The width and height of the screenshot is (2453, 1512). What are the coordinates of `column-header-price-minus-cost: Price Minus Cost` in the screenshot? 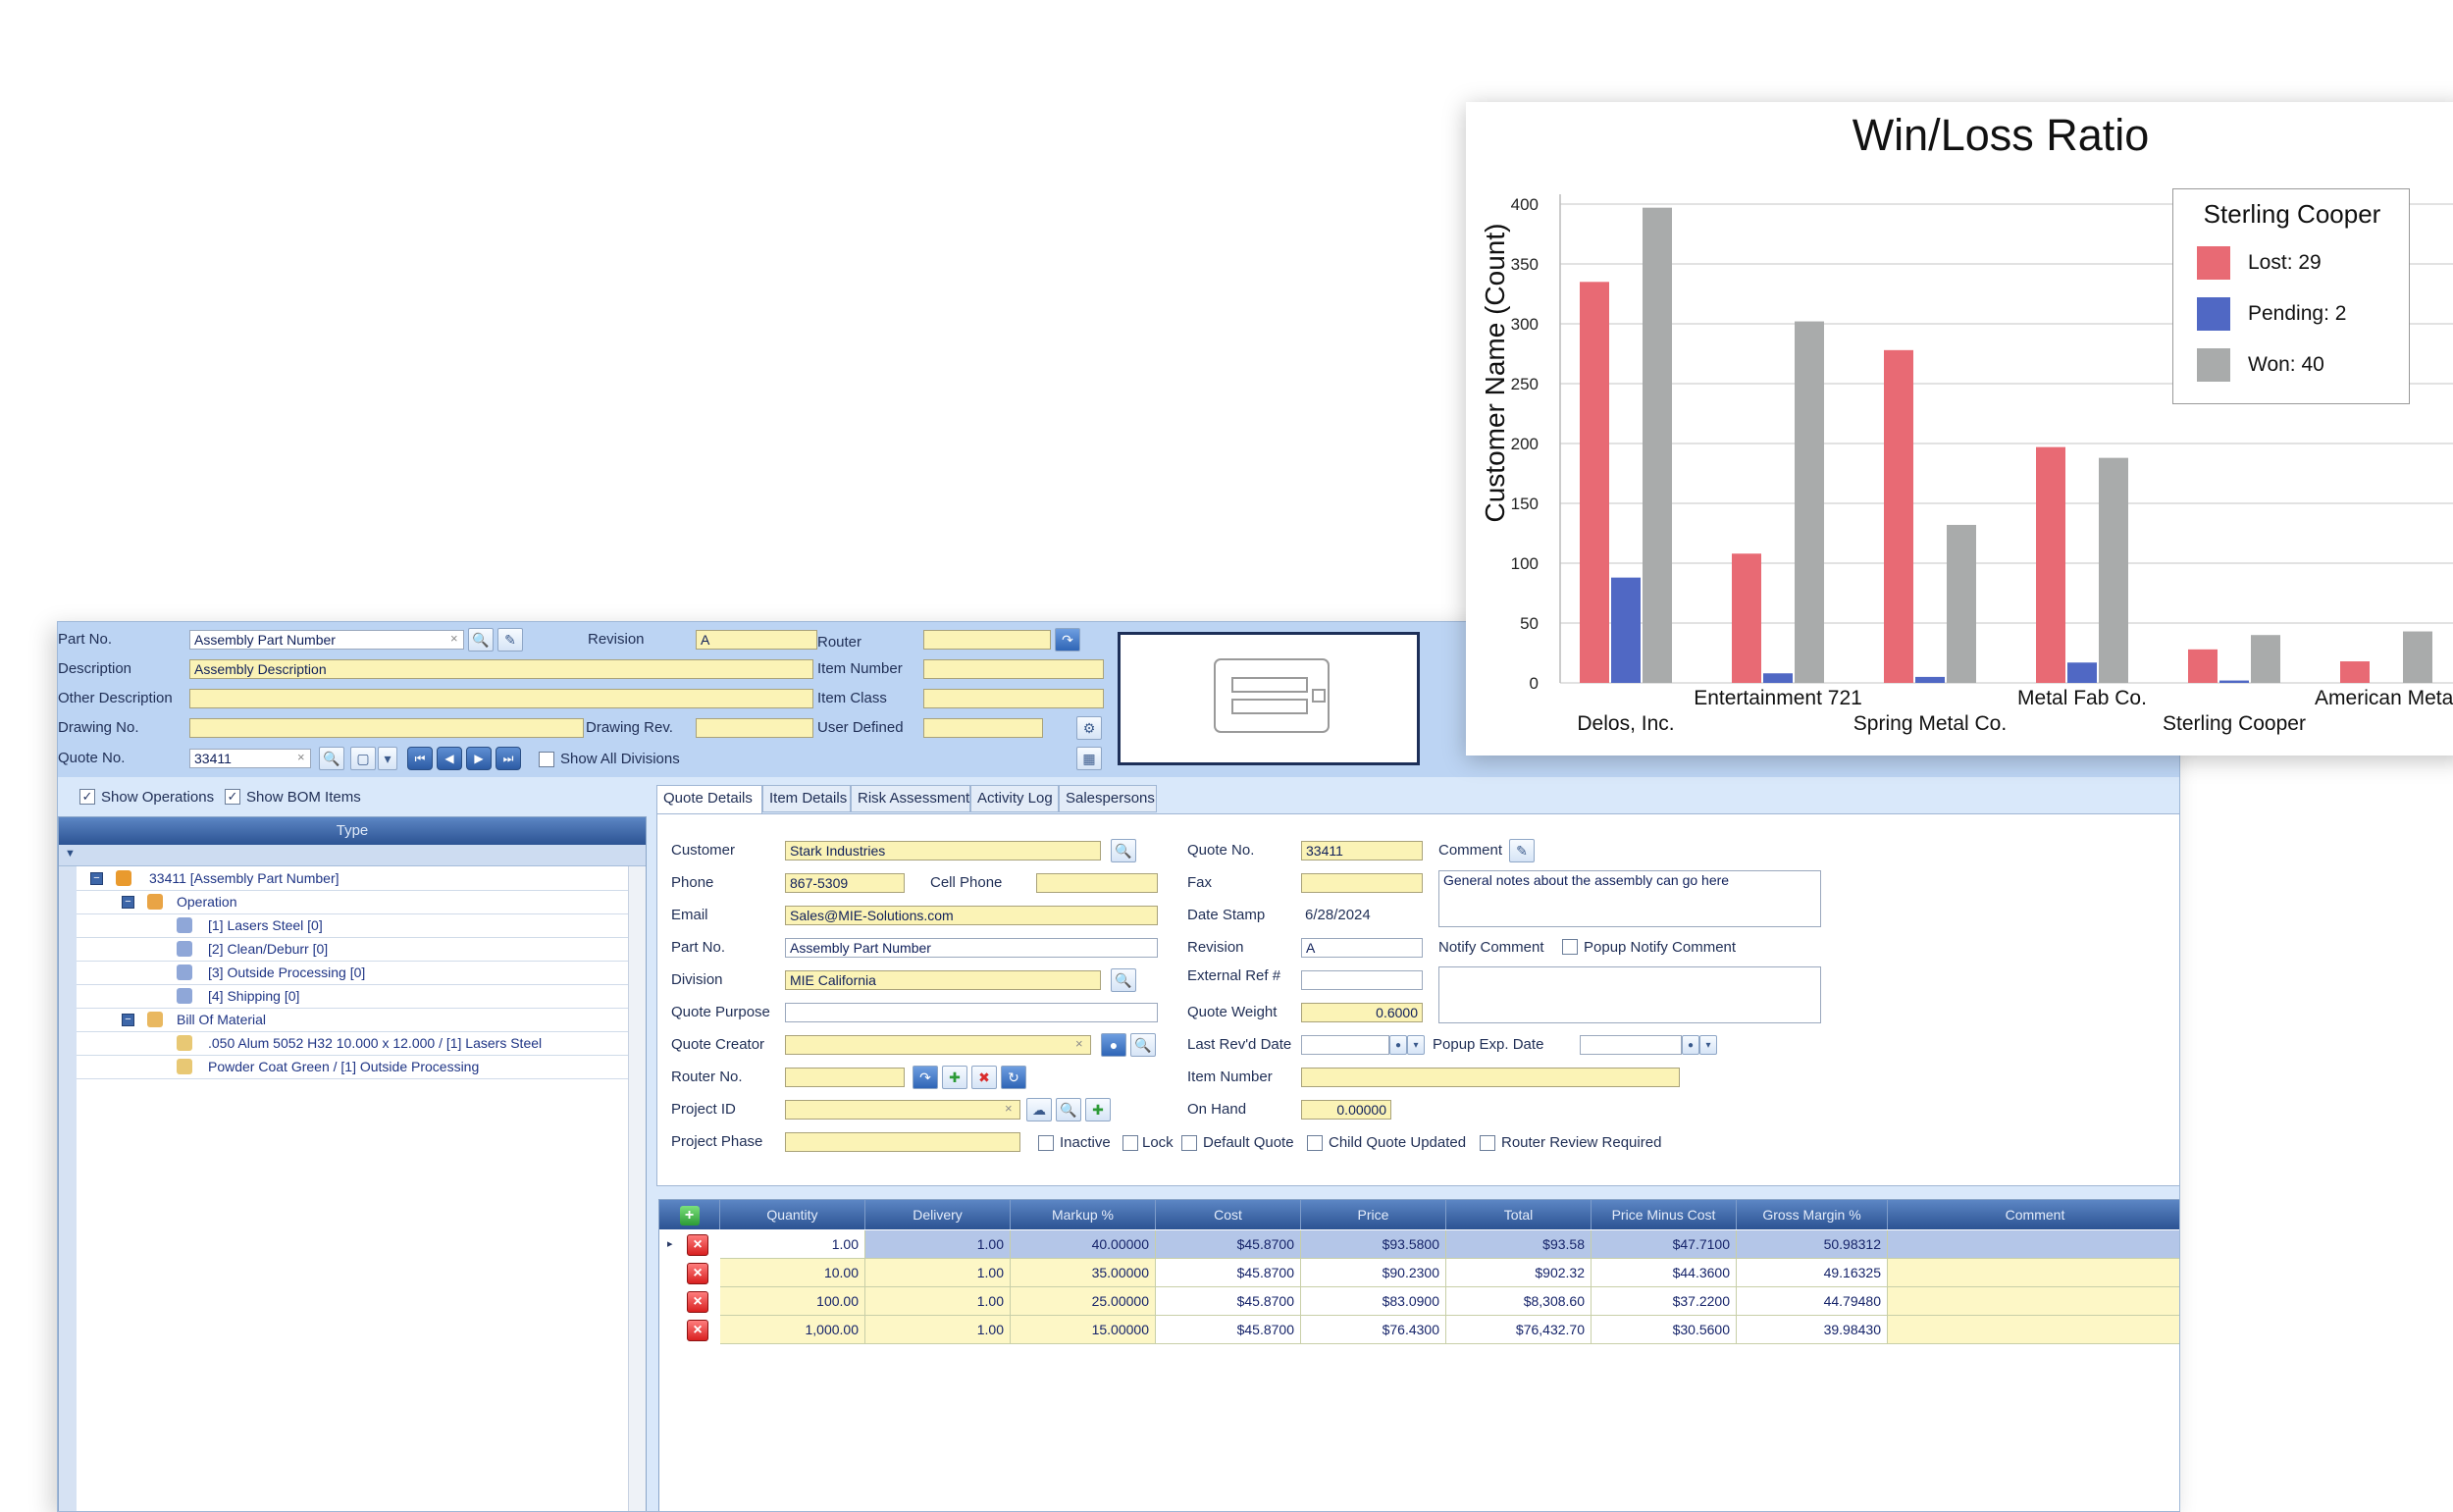 It's located at (1664, 1214).